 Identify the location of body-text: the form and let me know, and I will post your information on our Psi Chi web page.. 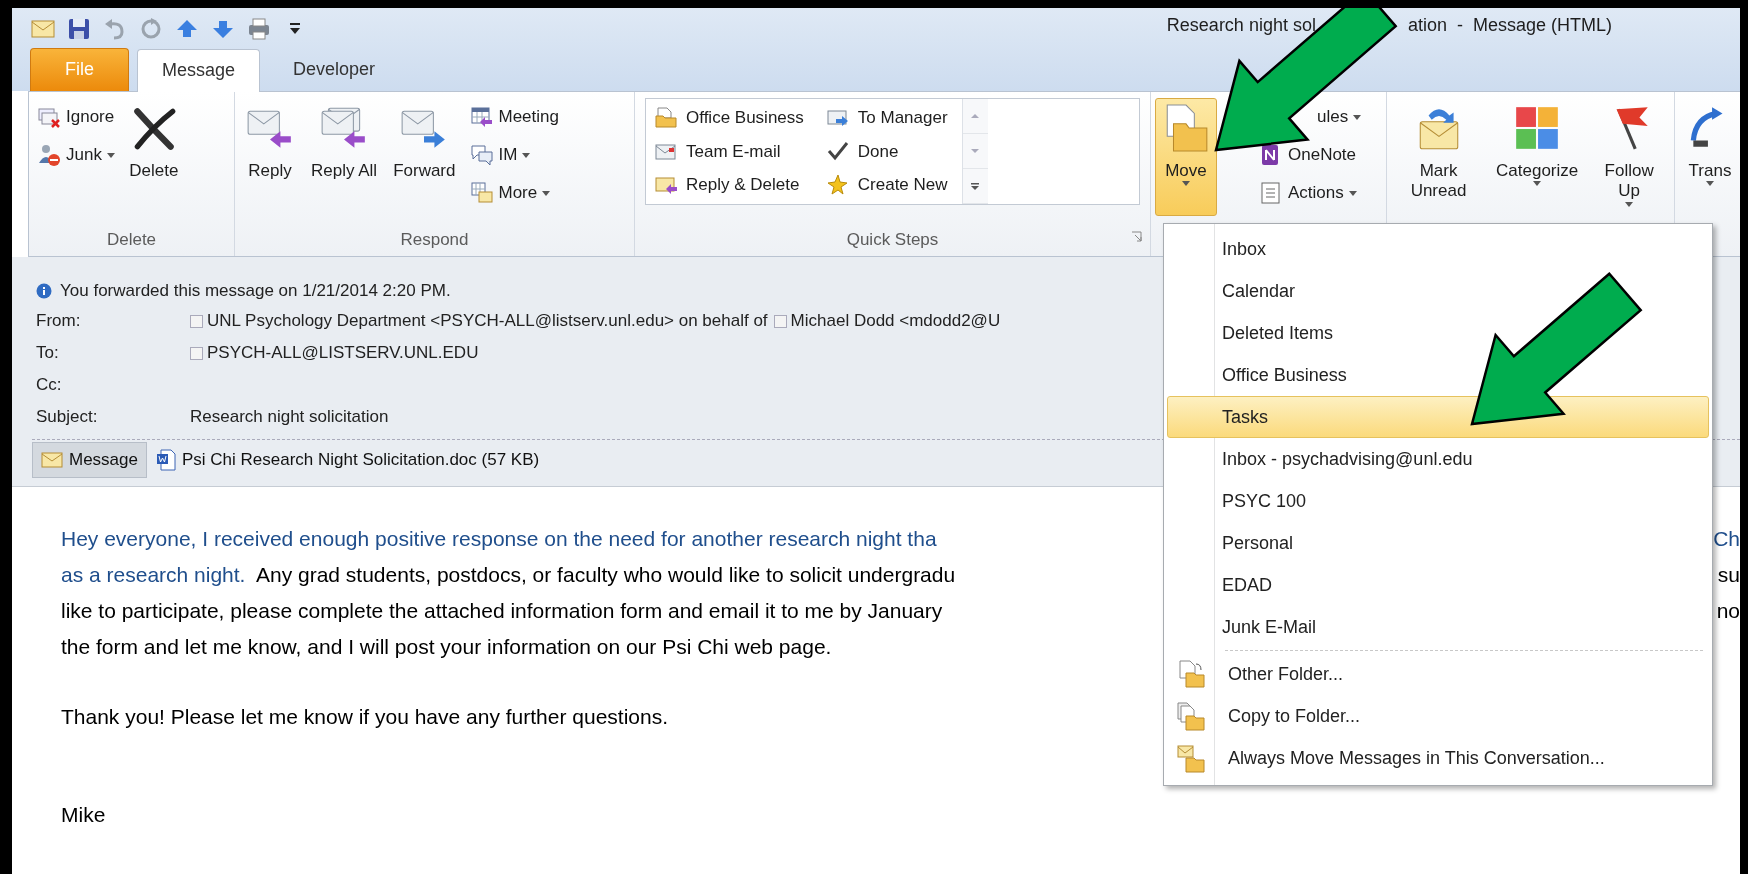
(446, 647).